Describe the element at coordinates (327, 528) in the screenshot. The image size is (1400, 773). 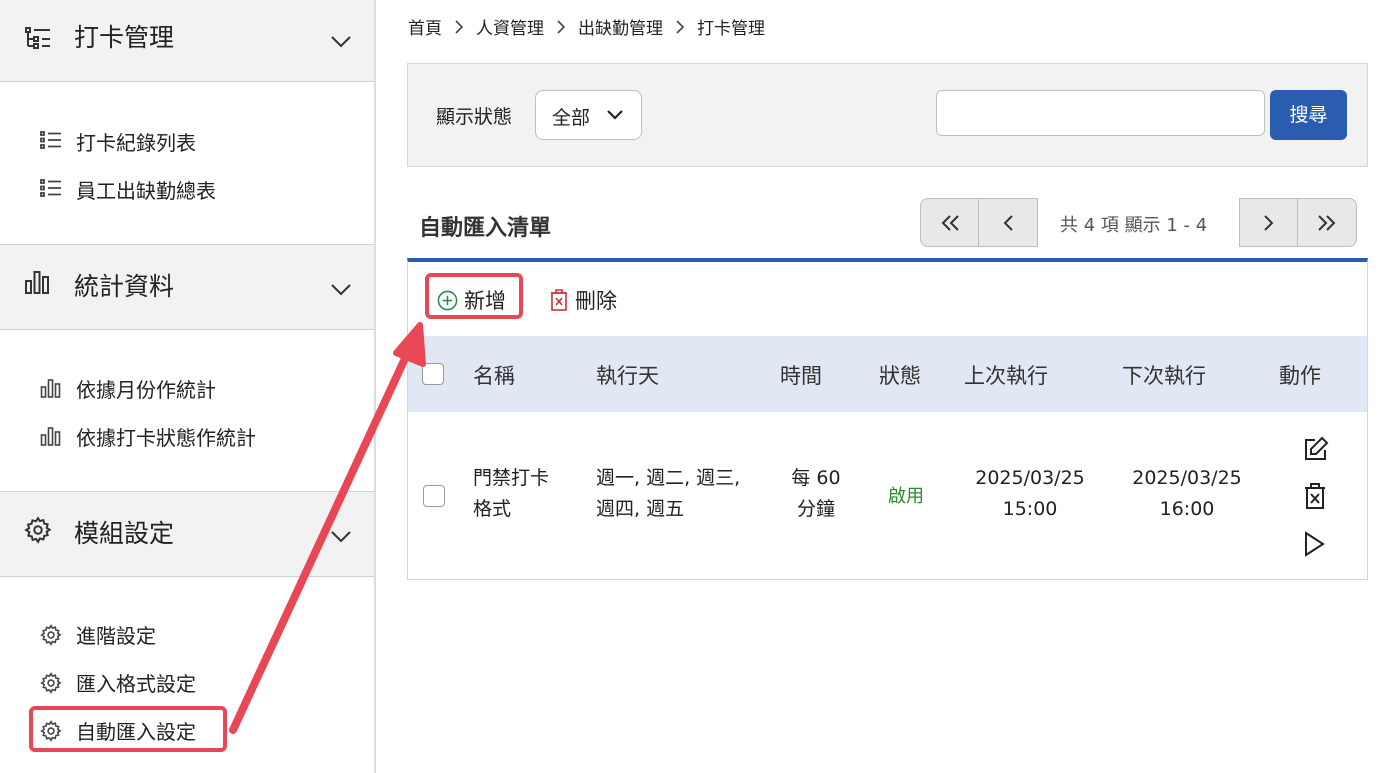
I see `annotation-arrow` at that location.